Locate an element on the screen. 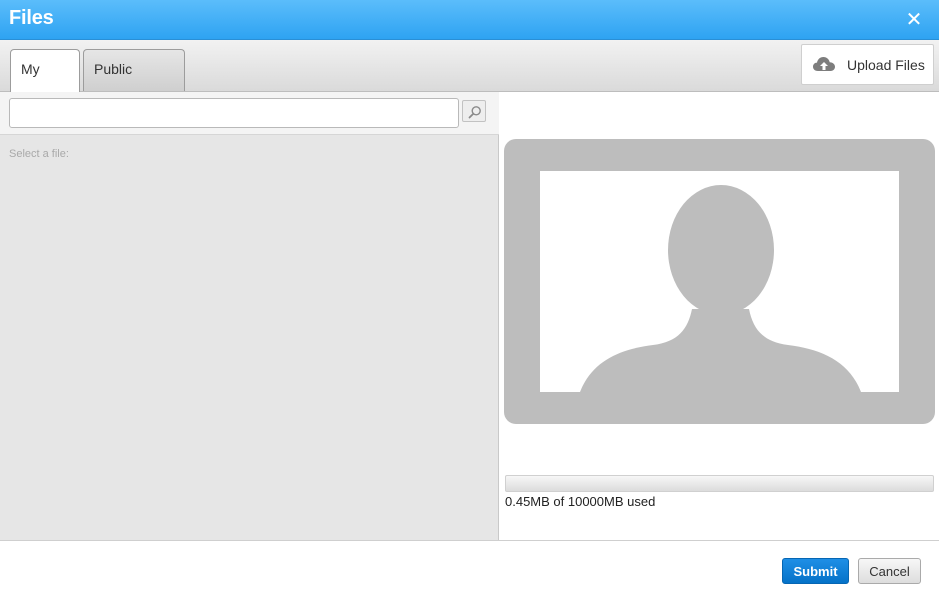 The height and width of the screenshot is (594, 939). dialog-titlebar: Files ✕ is located at coordinates (469, 20).